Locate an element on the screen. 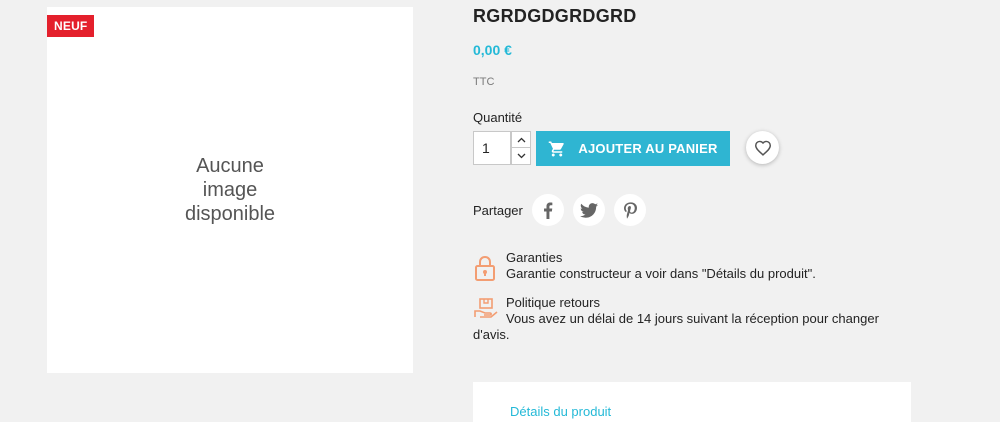 The height and width of the screenshot is (422, 1000). quantity-stepper is located at coordinates (521, 148).